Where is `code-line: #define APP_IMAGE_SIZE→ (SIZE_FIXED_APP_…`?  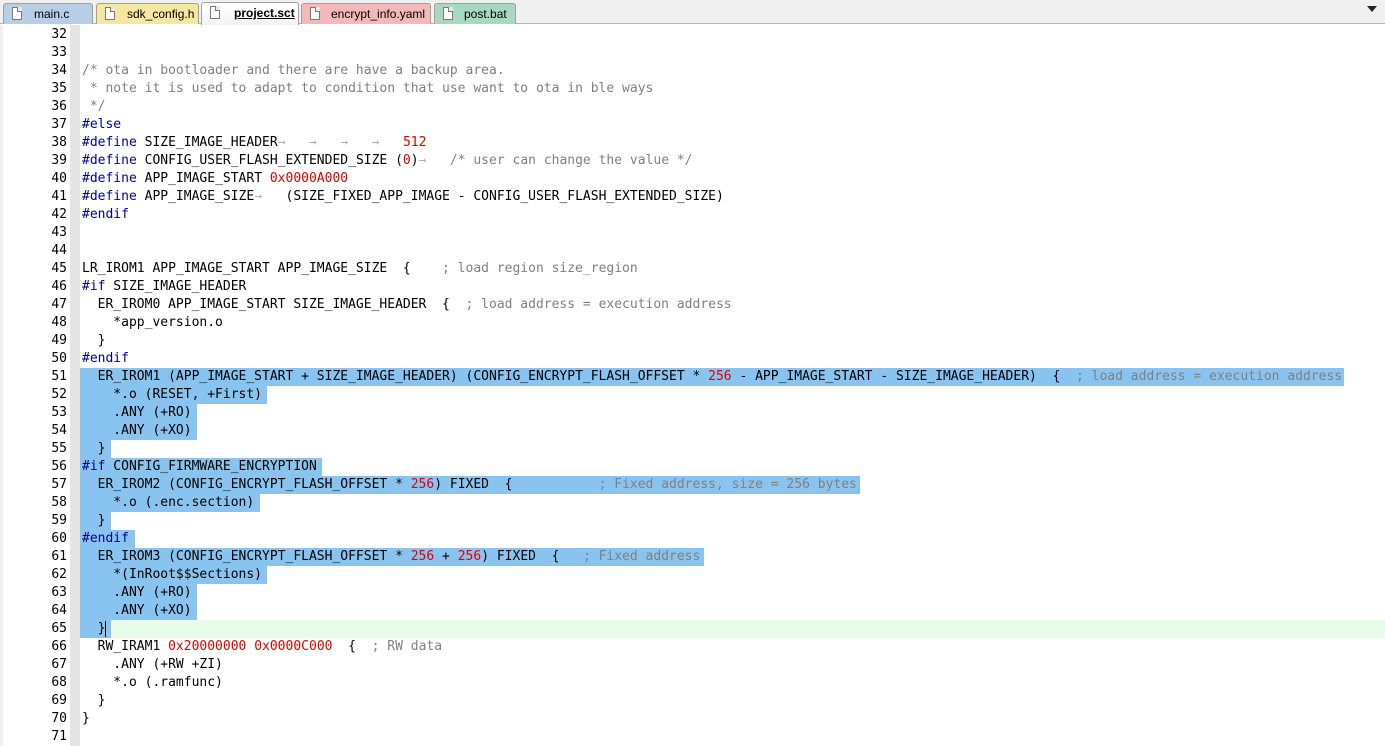 code-line: #define APP_IMAGE_SIZE→ (SIZE_FIXED_APP_… is located at coordinates (403, 197).